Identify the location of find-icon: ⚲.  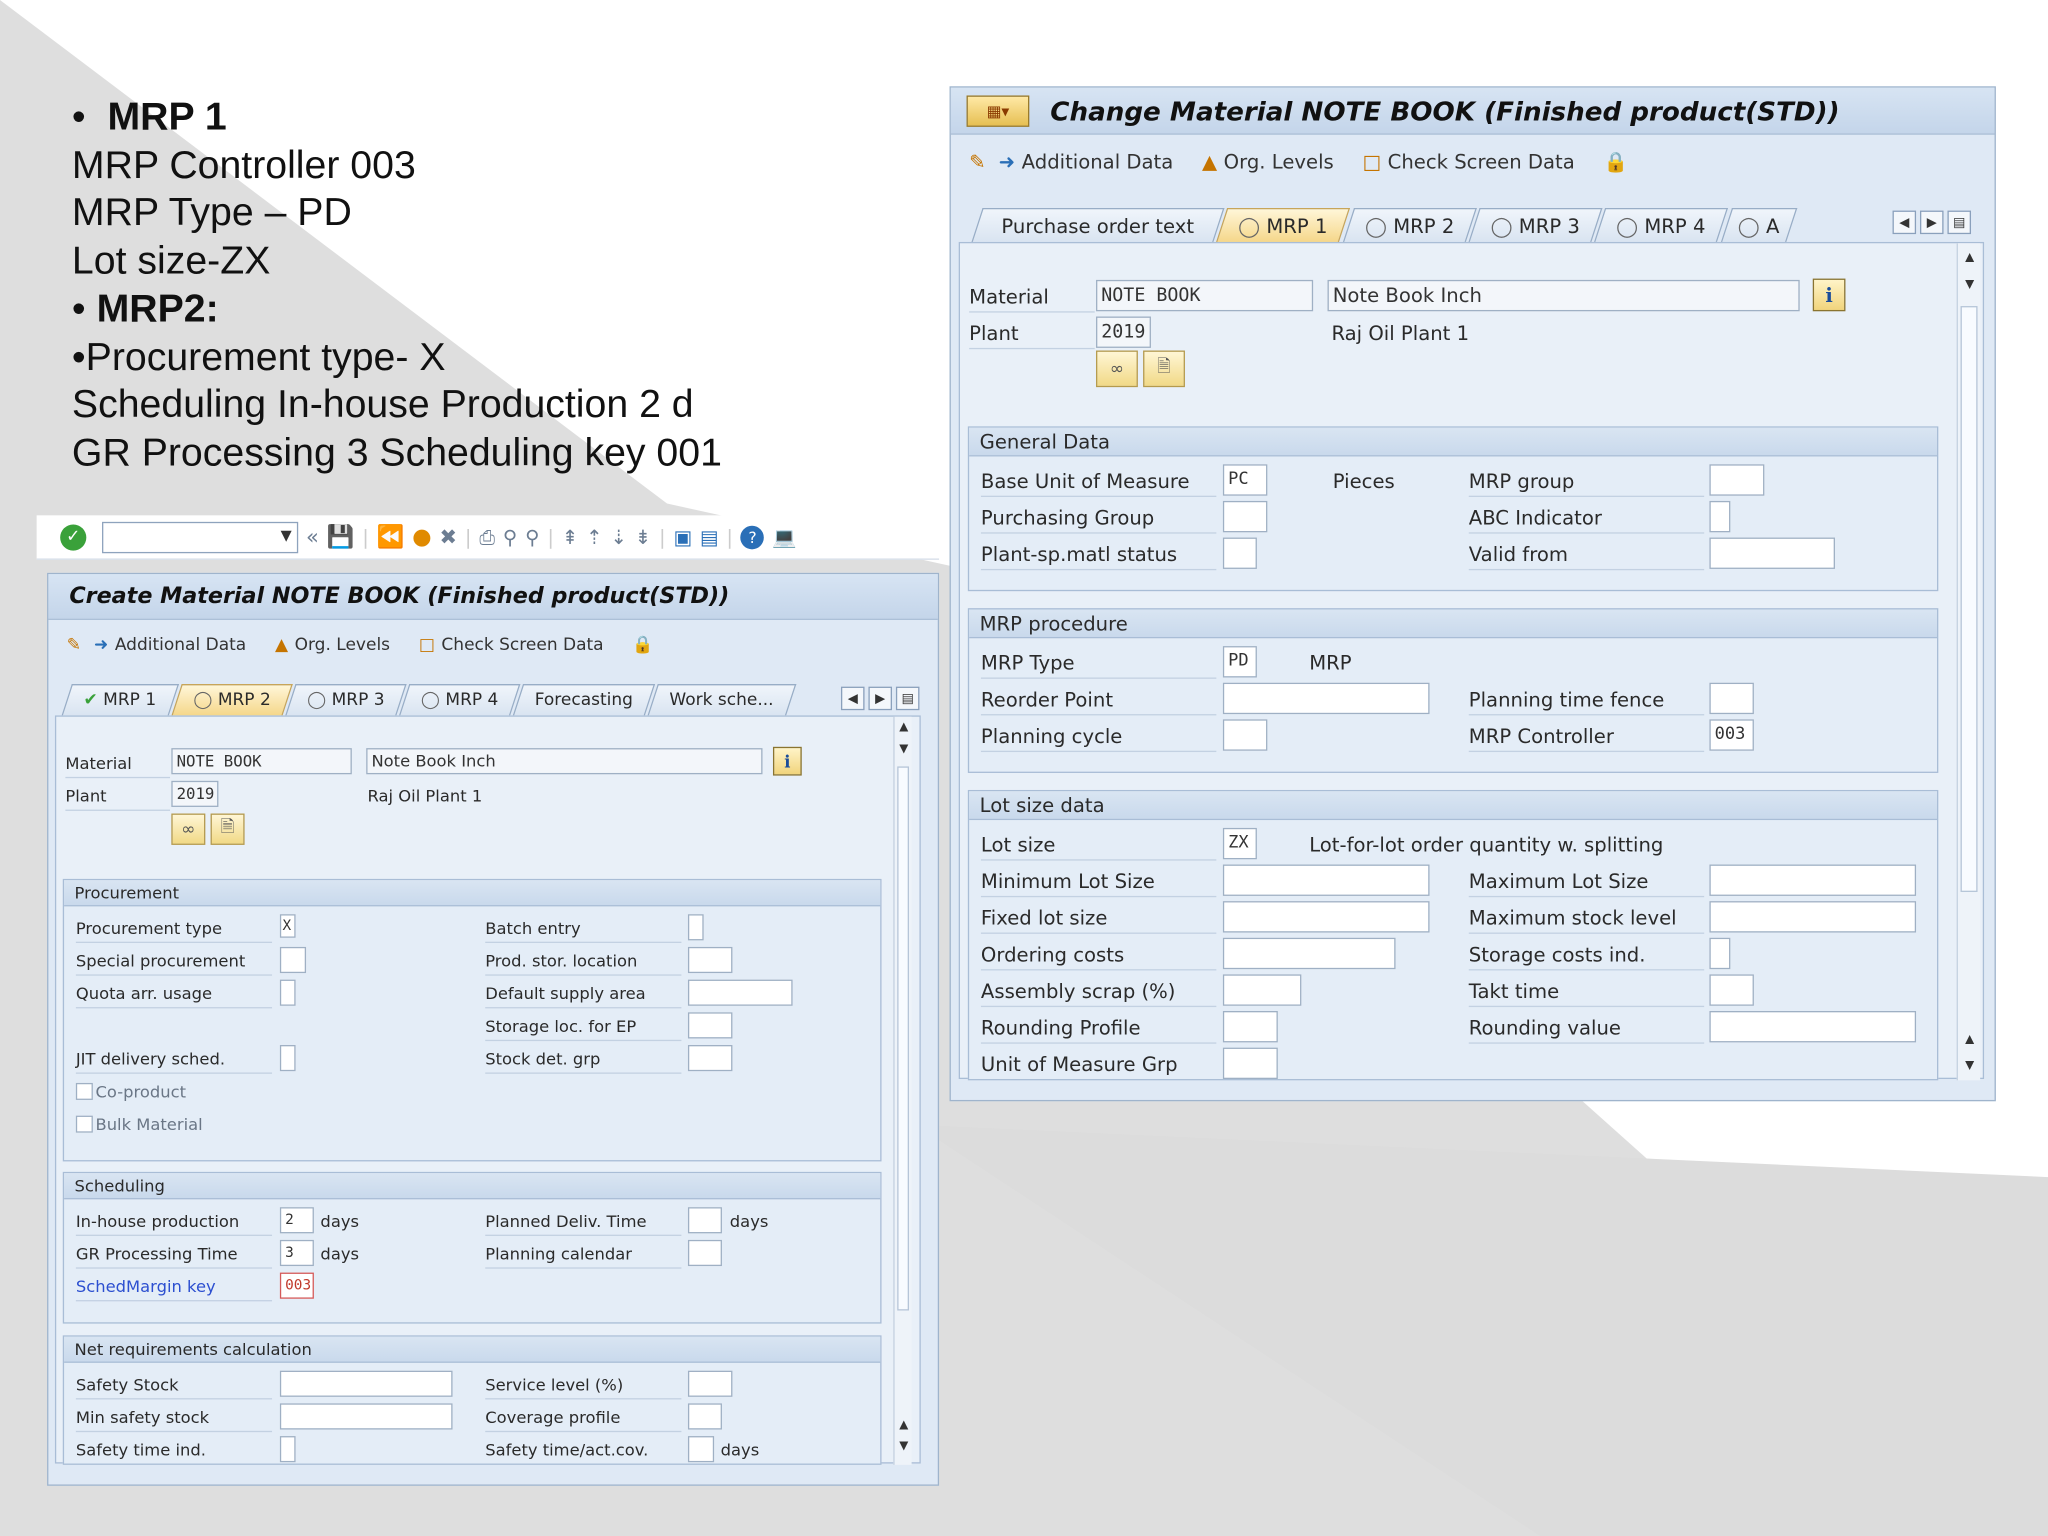
(510, 537).